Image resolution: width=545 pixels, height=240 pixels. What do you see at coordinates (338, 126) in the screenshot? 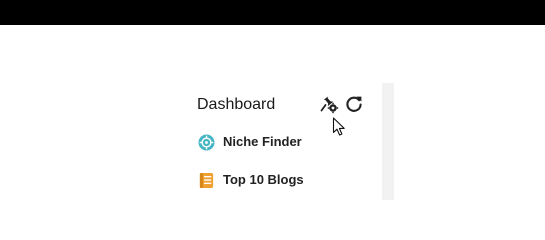
I see `mouse-cursor-icon` at bounding box center [338, 126].